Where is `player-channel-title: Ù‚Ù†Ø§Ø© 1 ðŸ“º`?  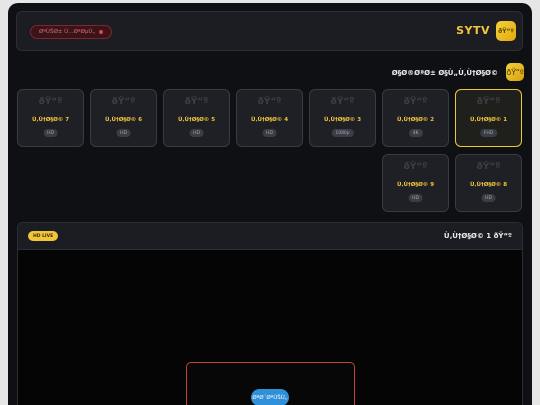
player-channel-title: Ù‚Ù†Ø§Ø© 1 ðŸ“º is located at coordinates (477, 236).